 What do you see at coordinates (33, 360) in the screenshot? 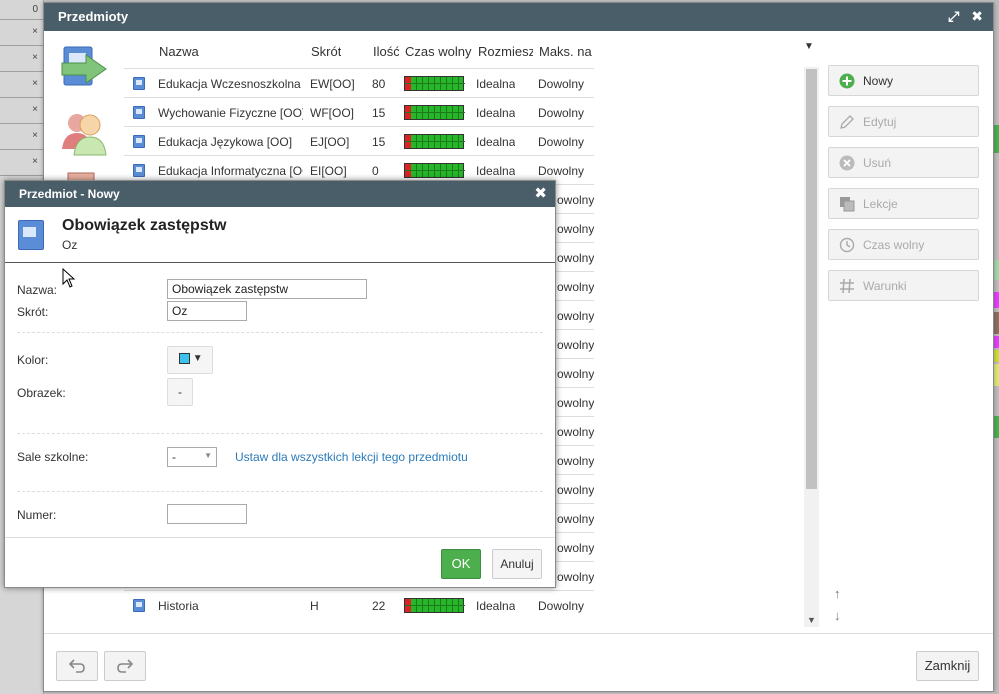
I see `color-label: Kolor:` at bounding box center [33, 360].